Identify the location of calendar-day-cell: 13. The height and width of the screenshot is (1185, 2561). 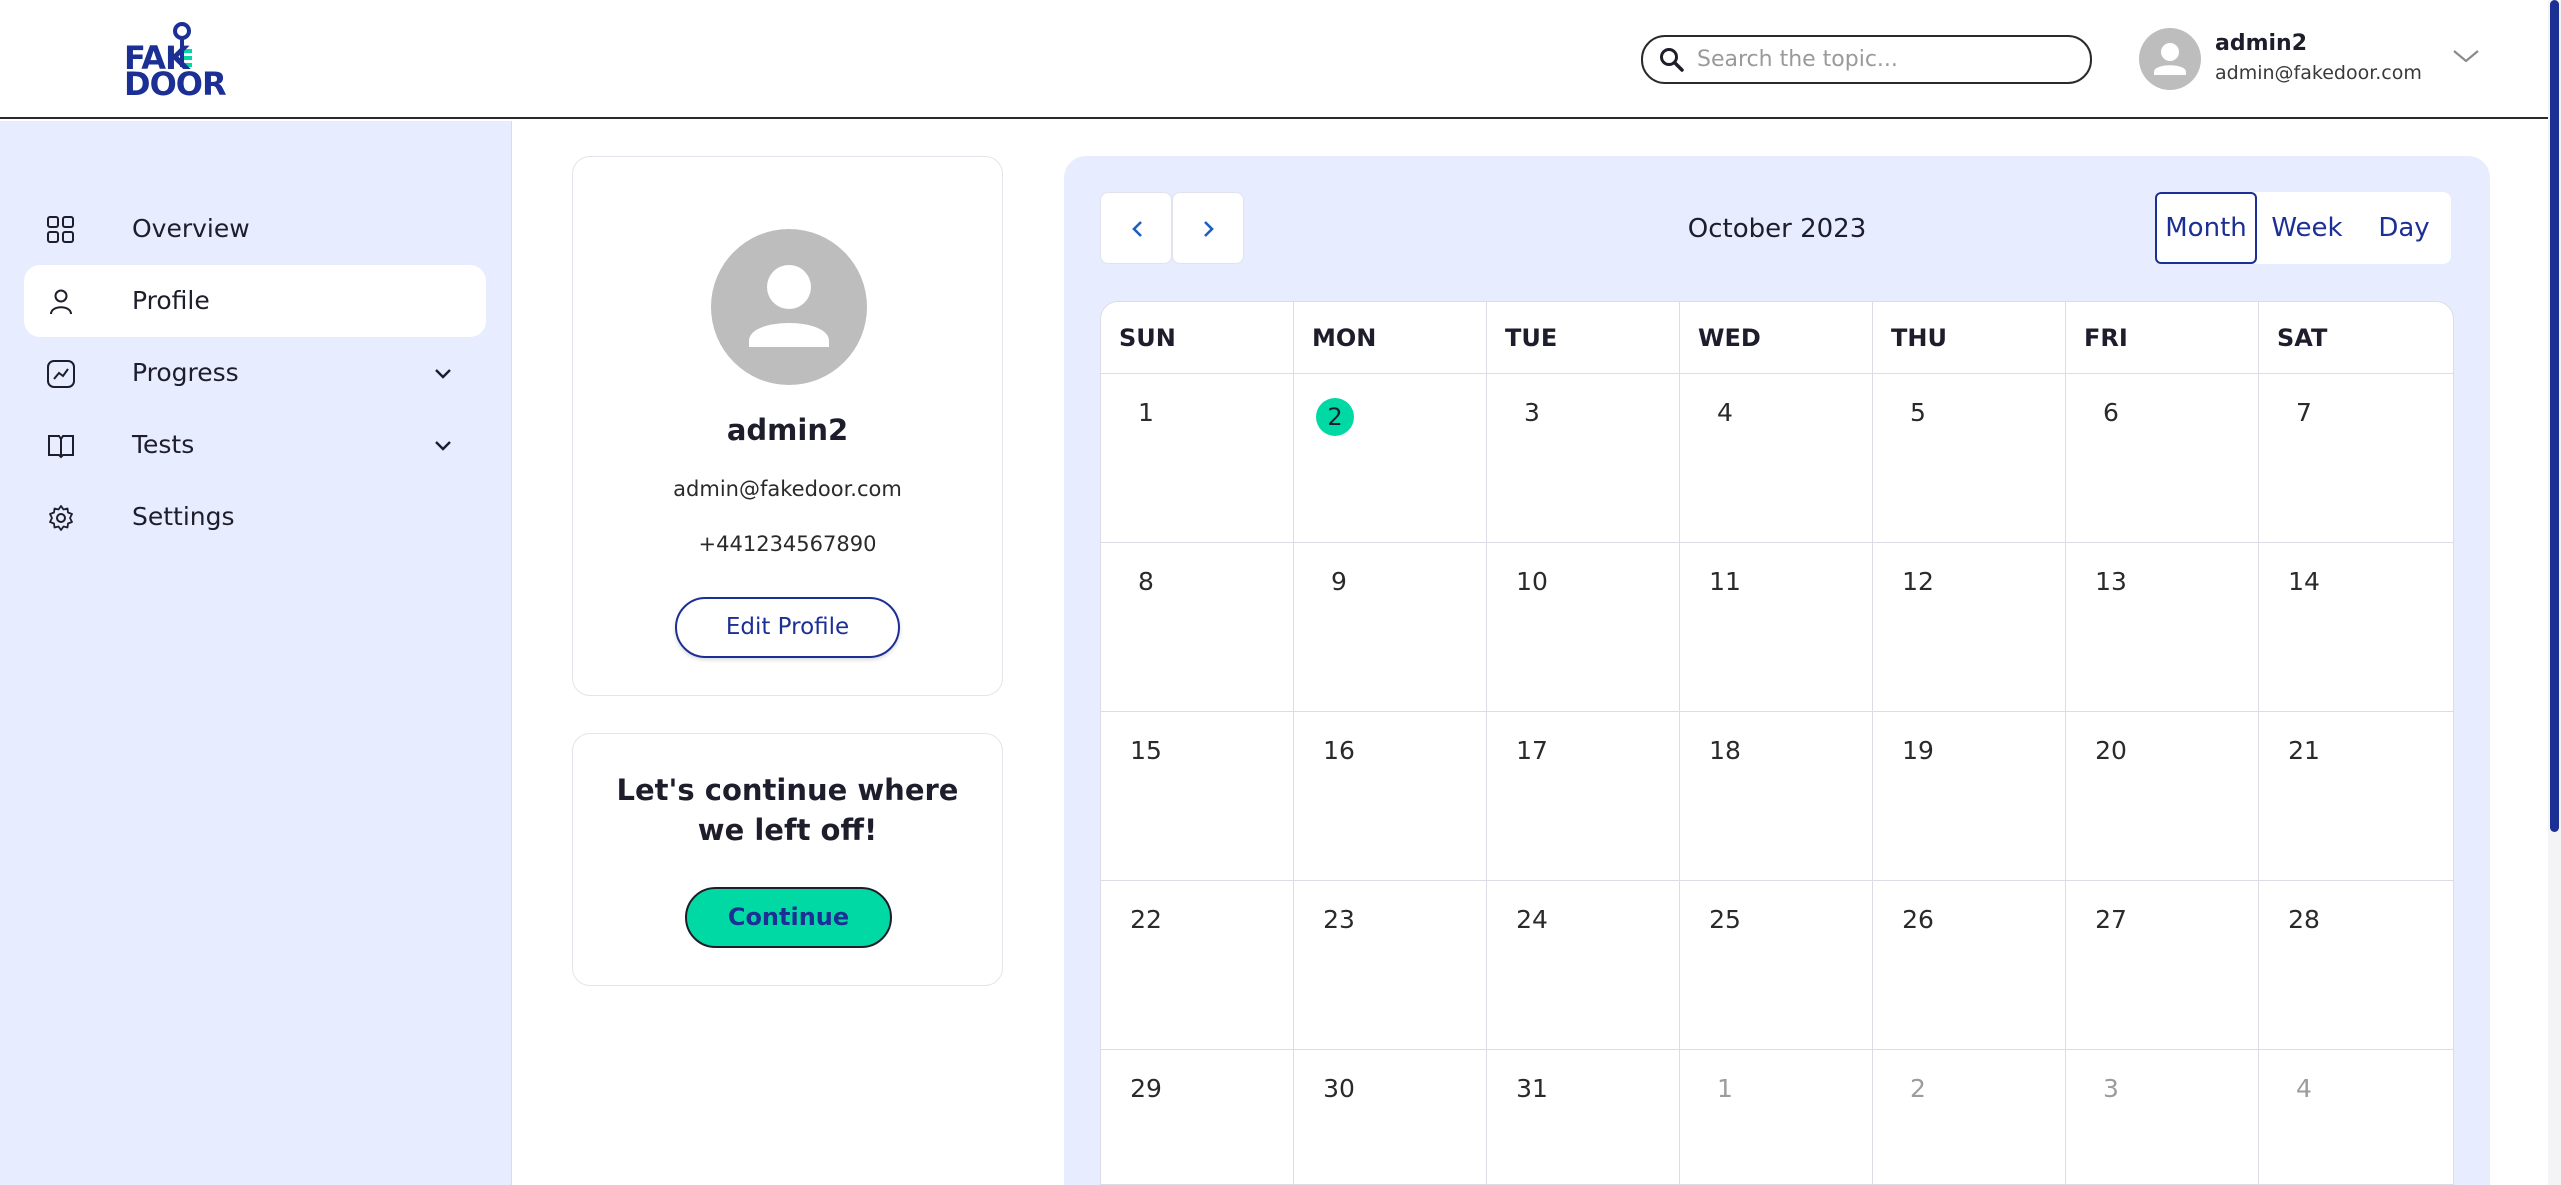
(2162, 627).